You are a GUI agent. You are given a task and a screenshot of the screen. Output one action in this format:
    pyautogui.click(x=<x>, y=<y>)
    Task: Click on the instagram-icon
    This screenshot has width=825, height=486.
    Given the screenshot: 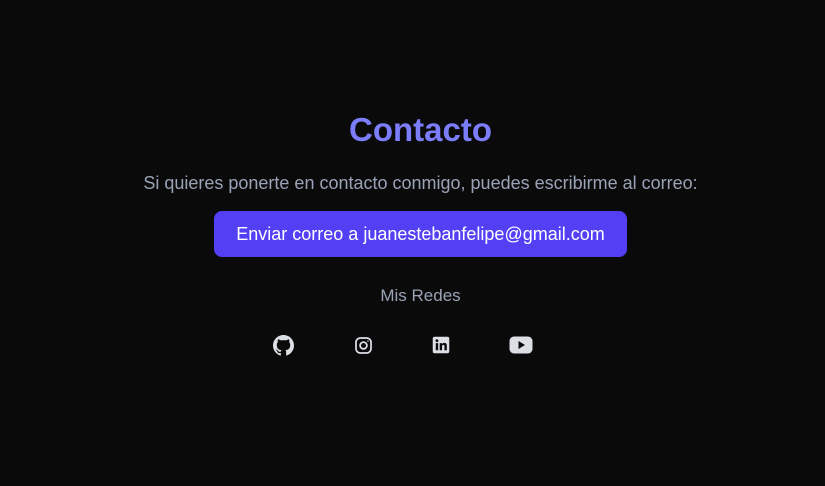 What is the action you would take?
    pyautogui.click(x=363, y=345)
    